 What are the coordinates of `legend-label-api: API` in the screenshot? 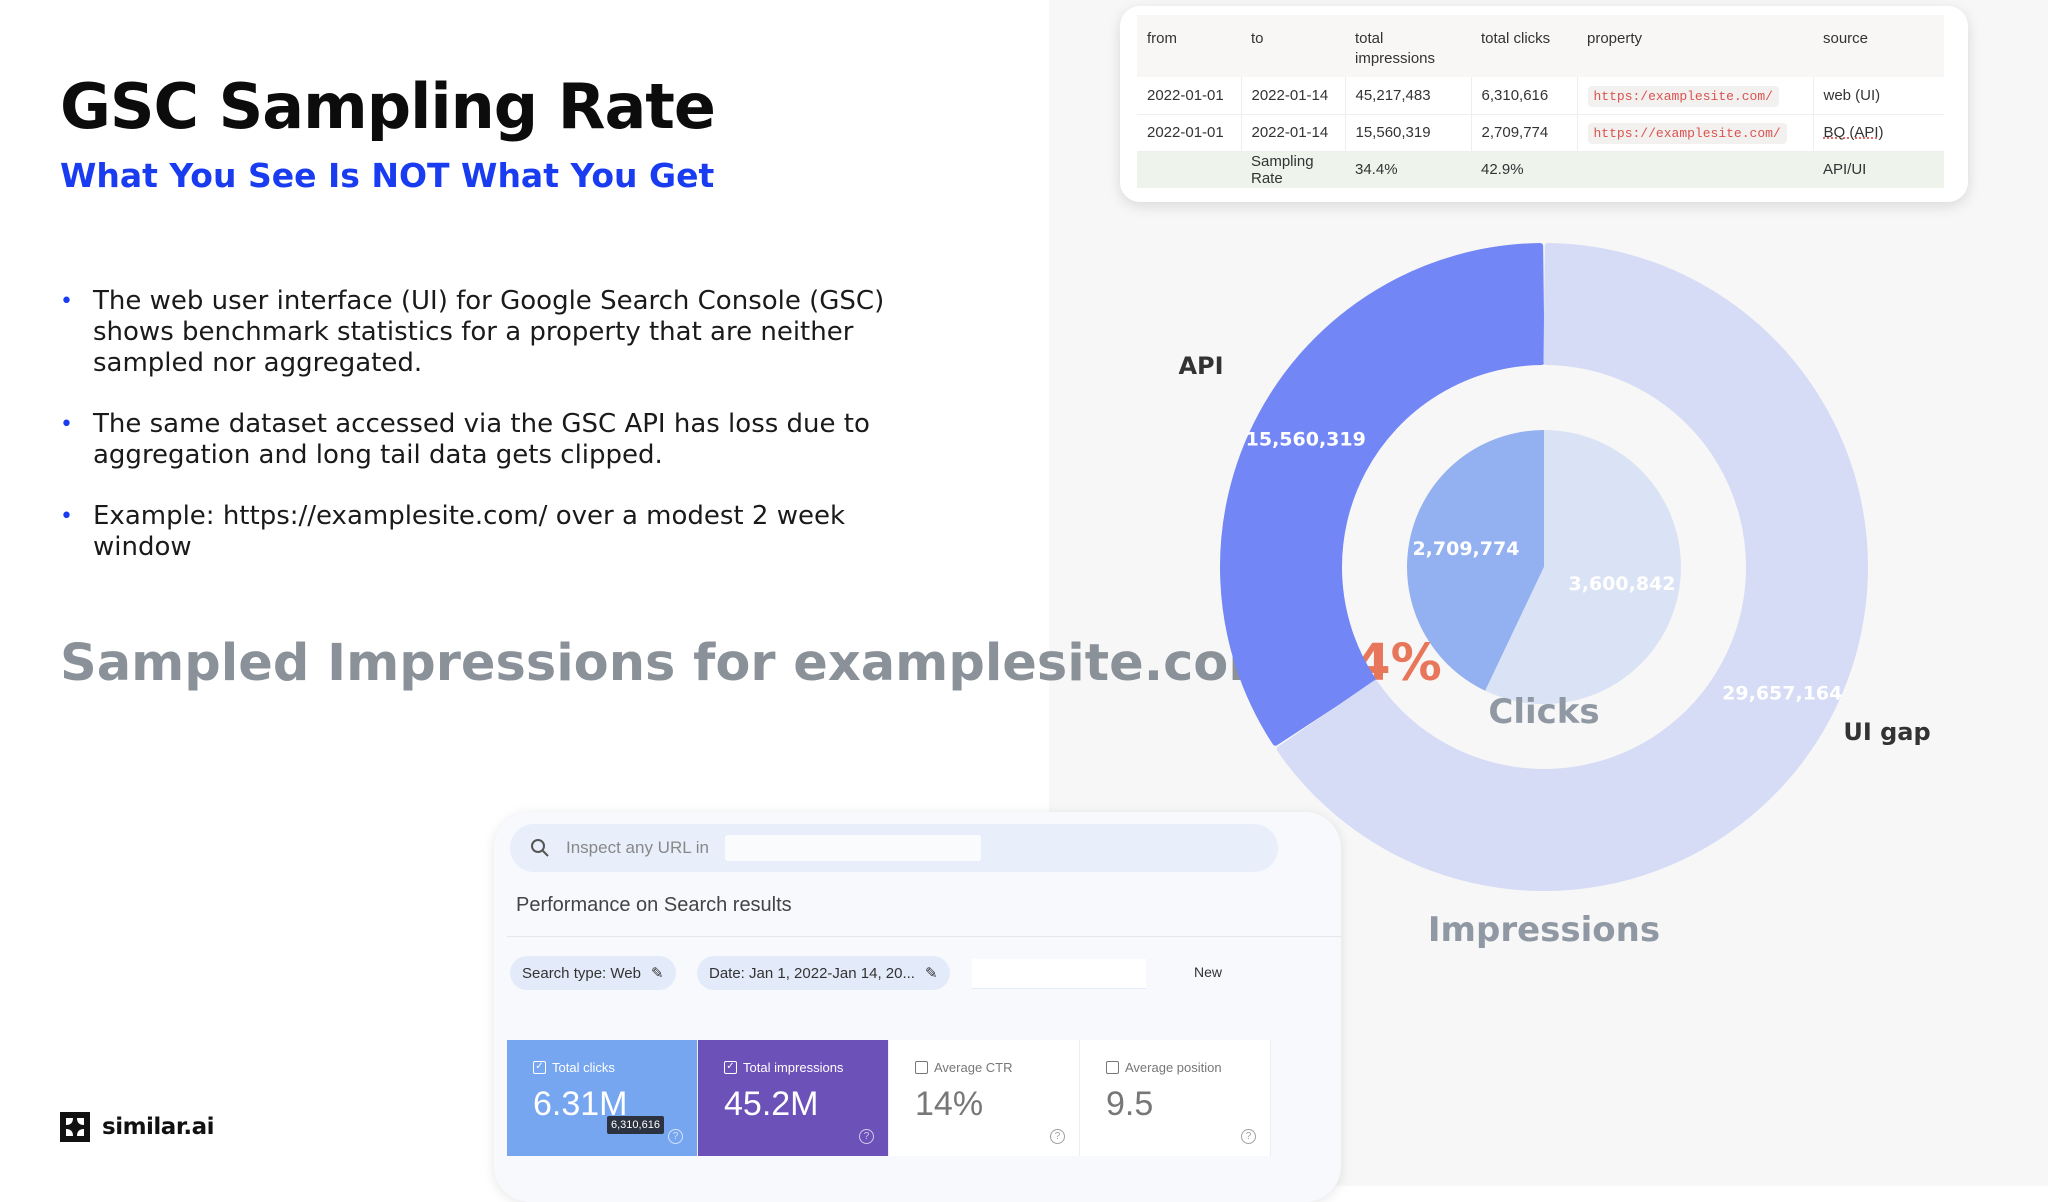 It's located at (1201, 366).